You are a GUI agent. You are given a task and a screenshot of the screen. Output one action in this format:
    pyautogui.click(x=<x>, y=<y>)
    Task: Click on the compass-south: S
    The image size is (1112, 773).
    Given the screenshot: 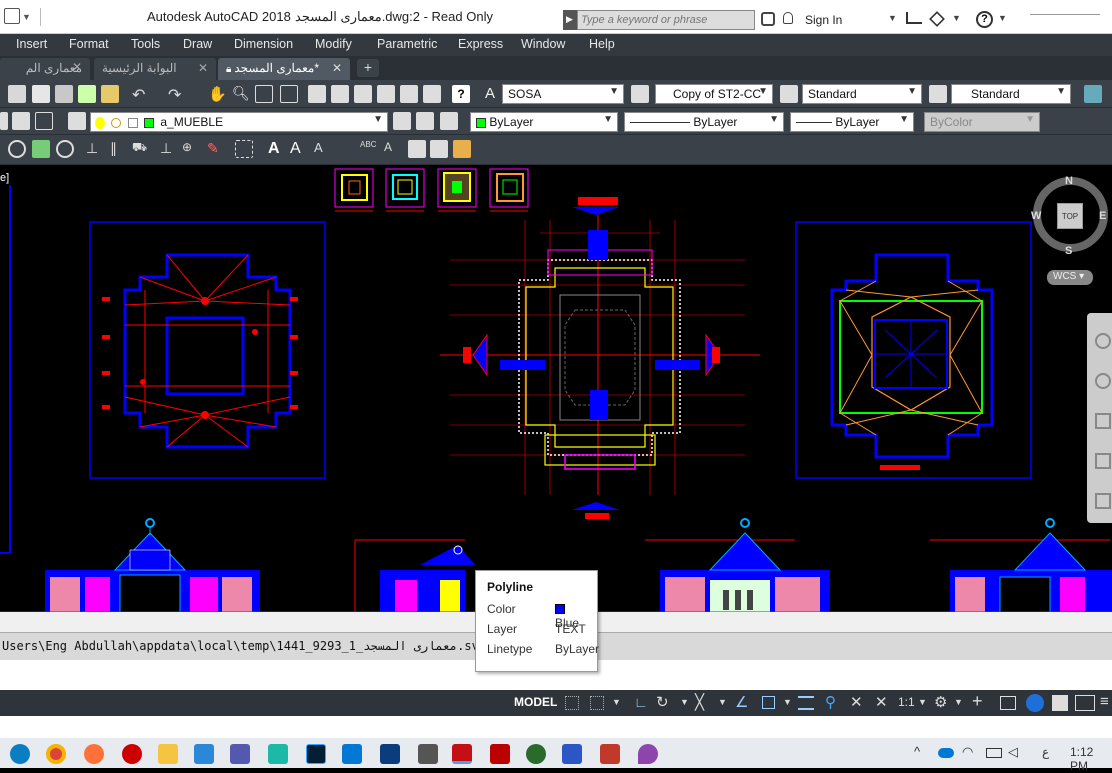 What is the action you would take?
    pyautogui.click(x=1068, y=251)
    